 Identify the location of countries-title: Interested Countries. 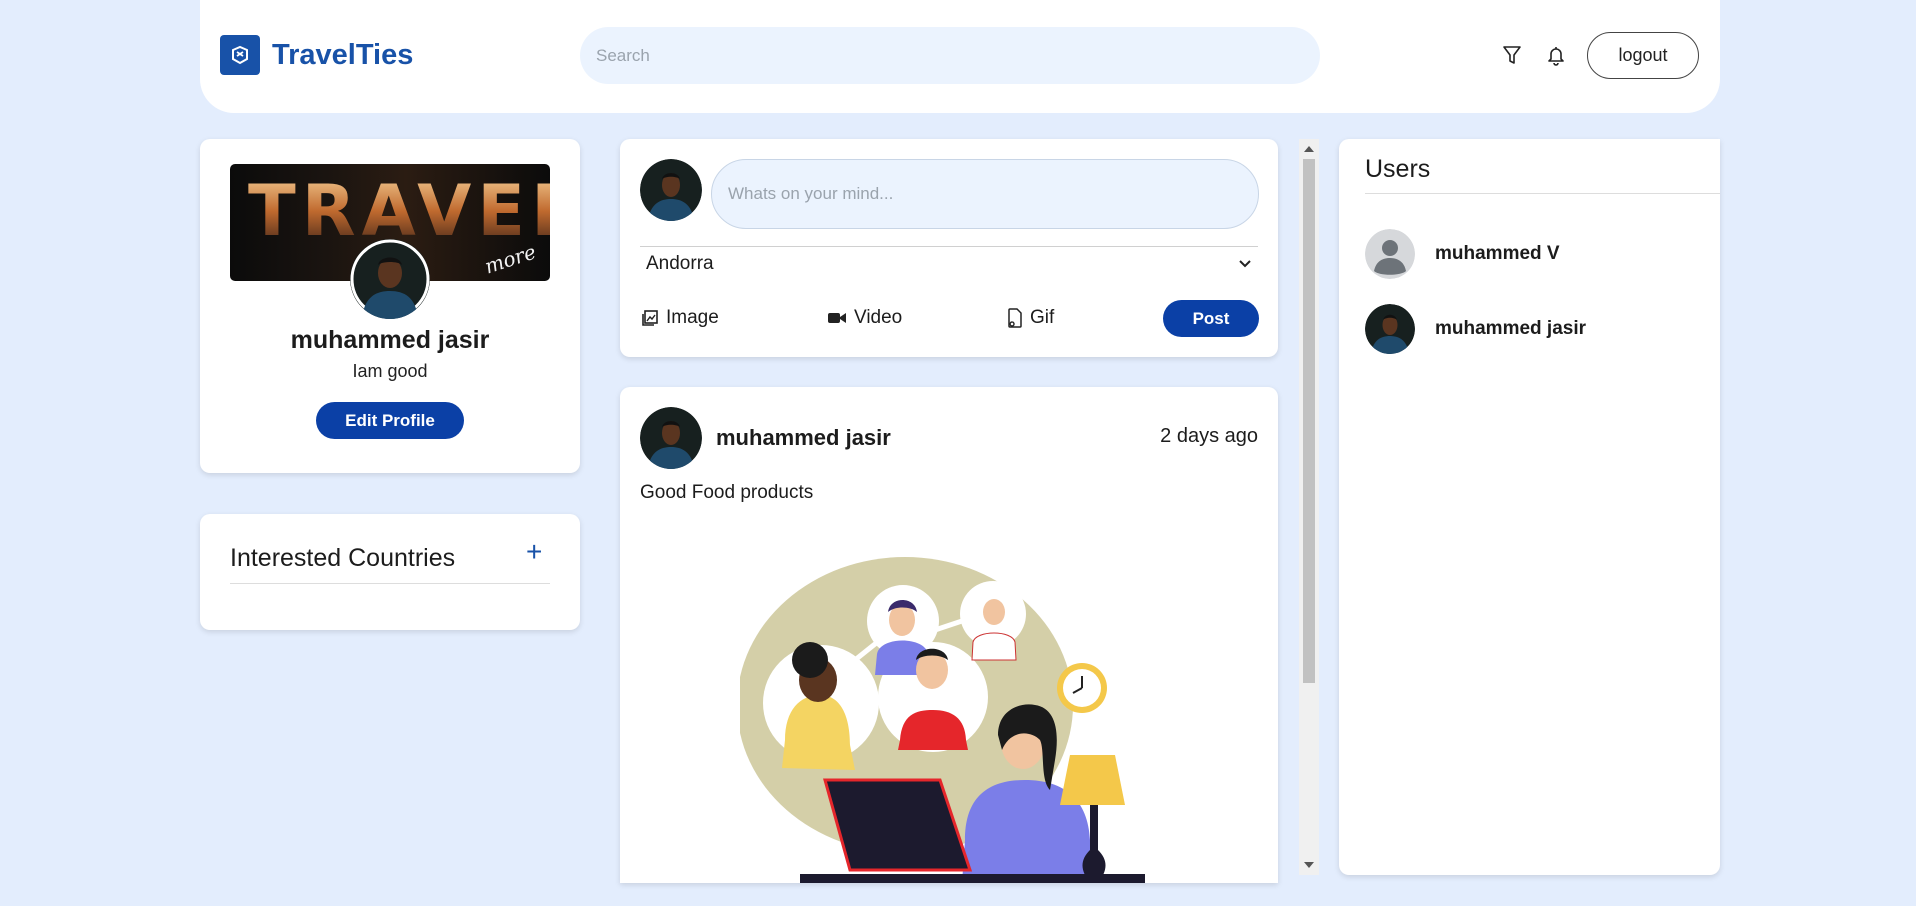
(343, 558).